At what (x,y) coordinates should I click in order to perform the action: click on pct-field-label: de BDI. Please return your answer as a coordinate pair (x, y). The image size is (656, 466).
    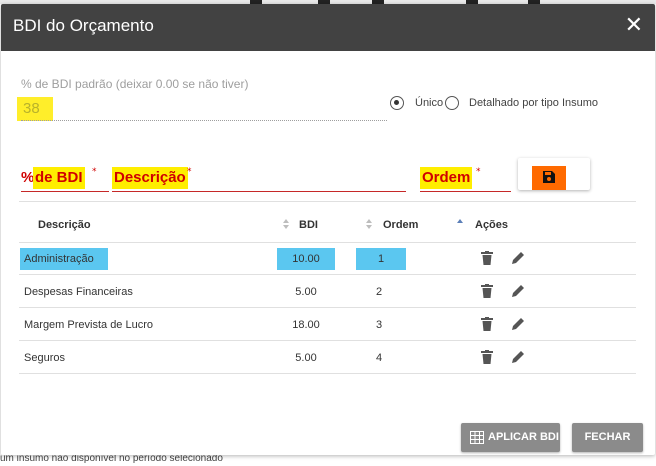
    Looking at the image, I should click on (59, 178).